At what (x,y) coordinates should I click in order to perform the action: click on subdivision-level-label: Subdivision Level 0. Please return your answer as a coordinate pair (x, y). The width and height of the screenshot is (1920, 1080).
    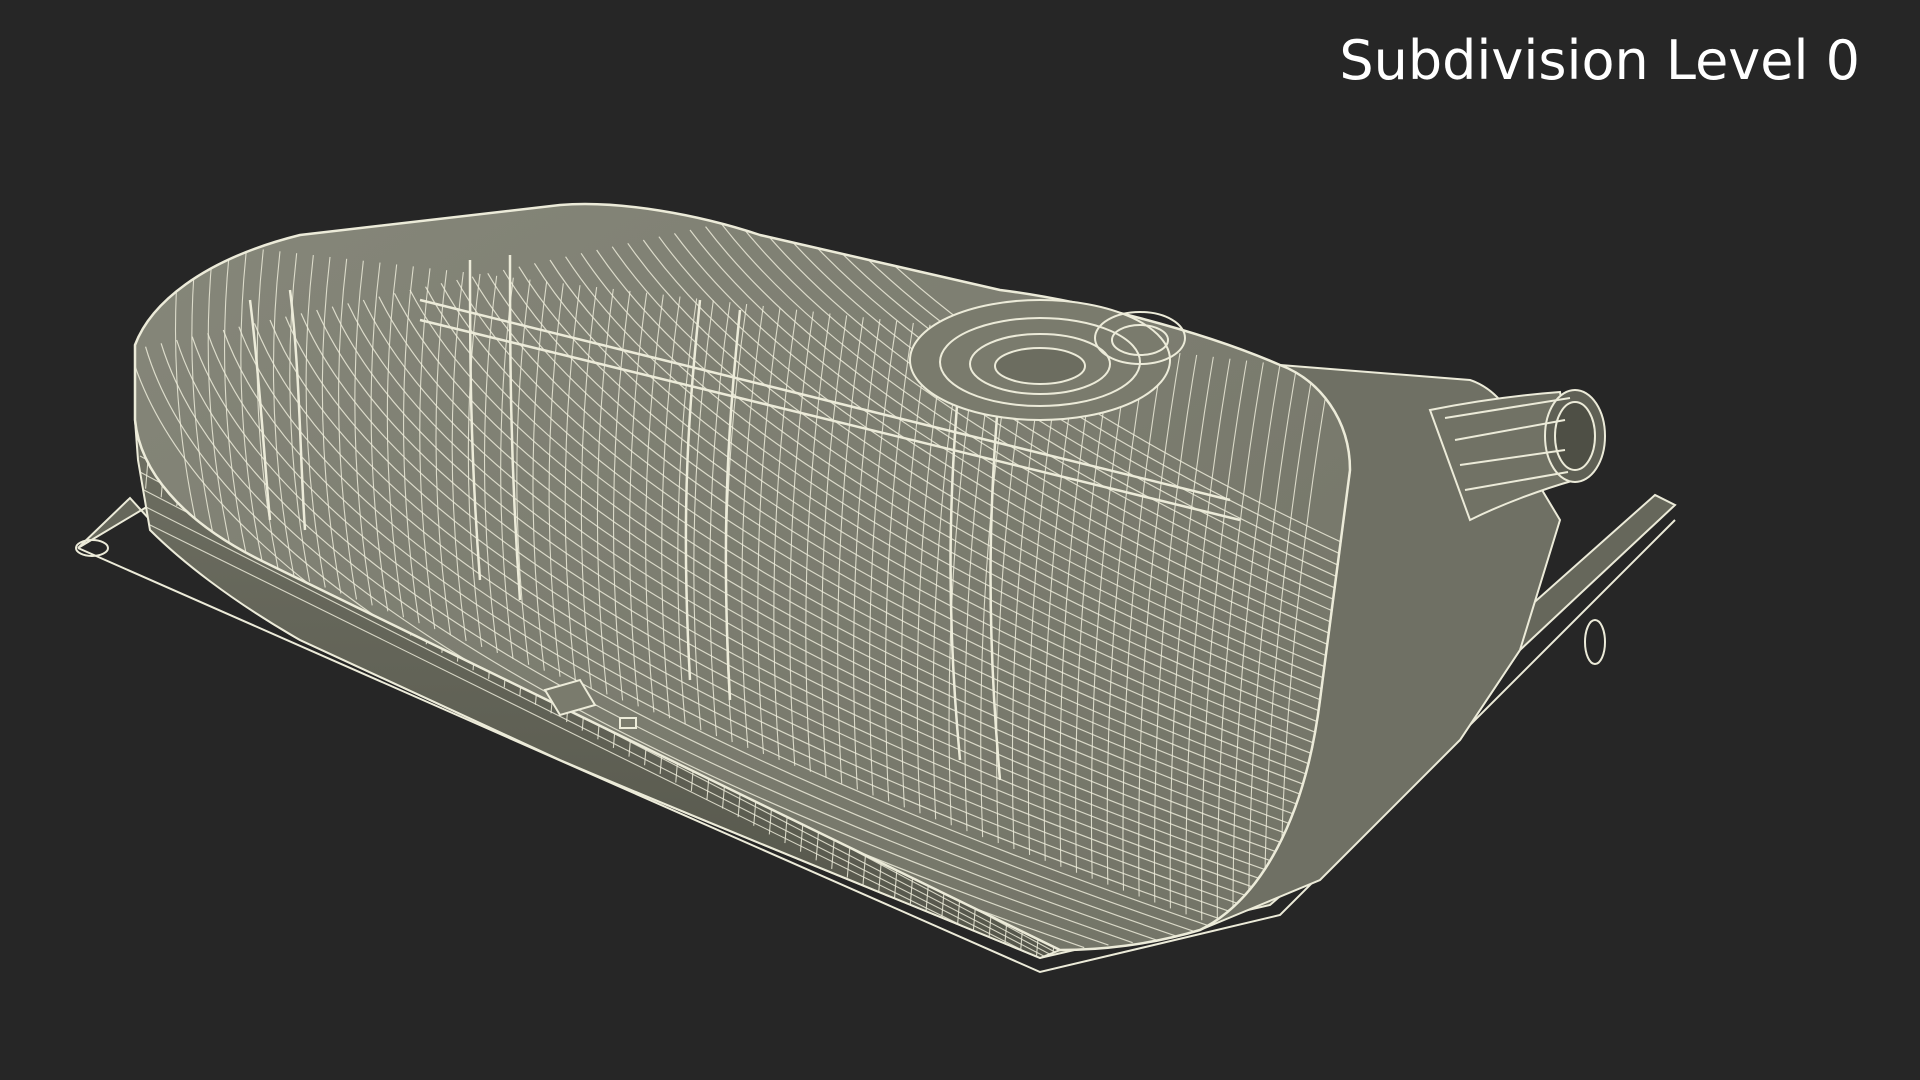
    Looking at the image, I should click on (1599, 60).